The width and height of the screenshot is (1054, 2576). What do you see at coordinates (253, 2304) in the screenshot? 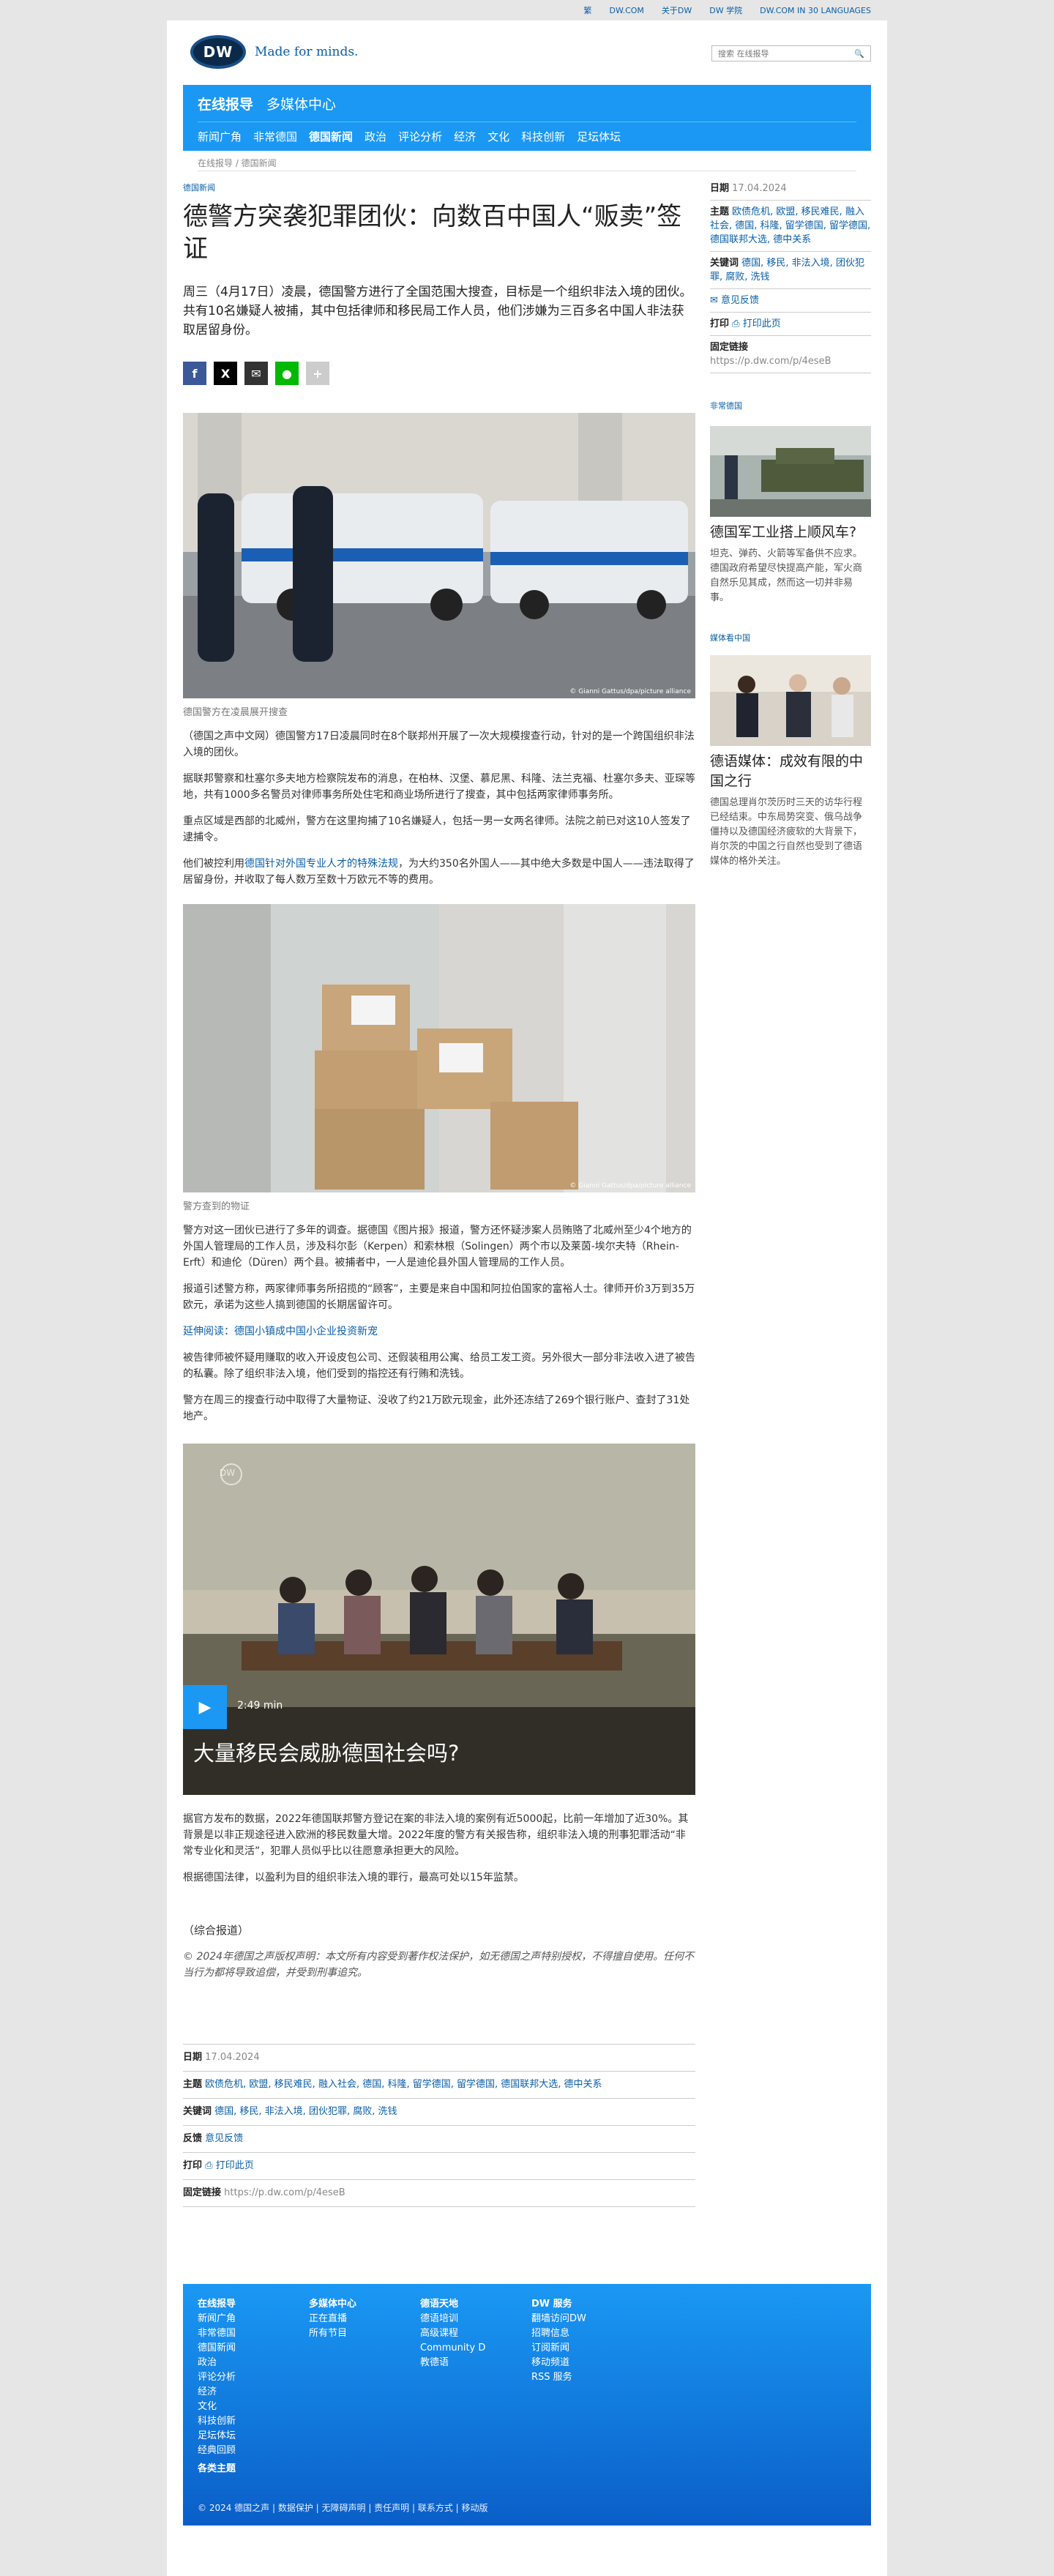
I see `footer-col1-head: 在线报导` at bounding box center [253, 2304].